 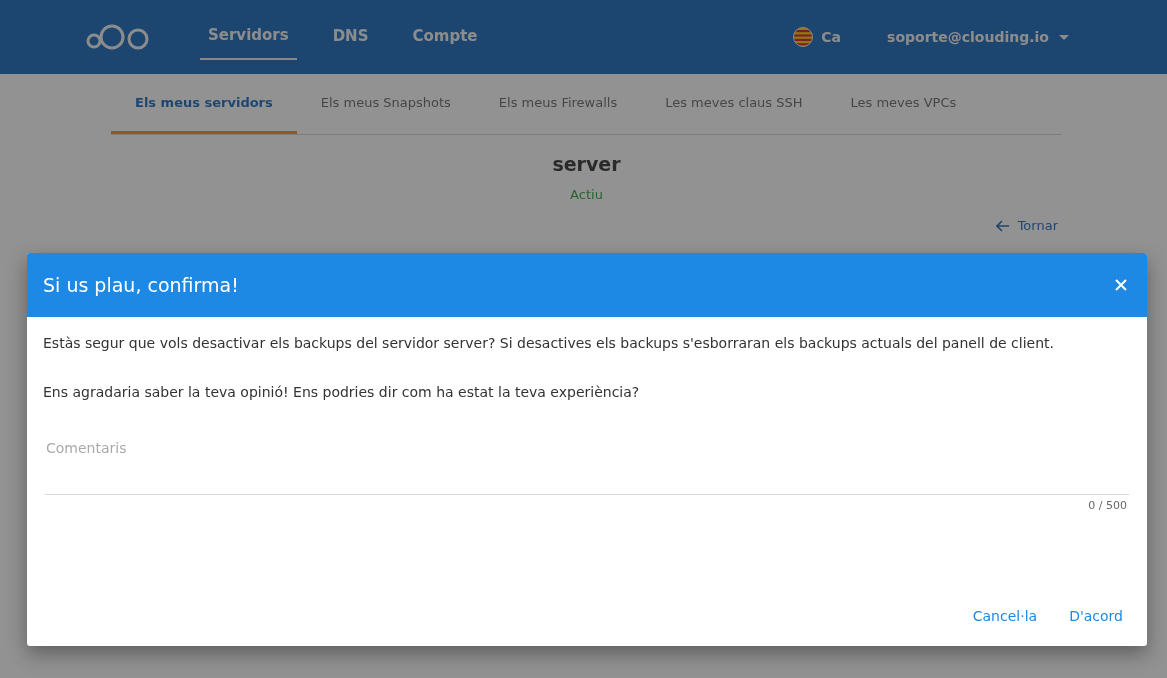 I want to click on arrow-left-icon, so click(x=1002, y=225).